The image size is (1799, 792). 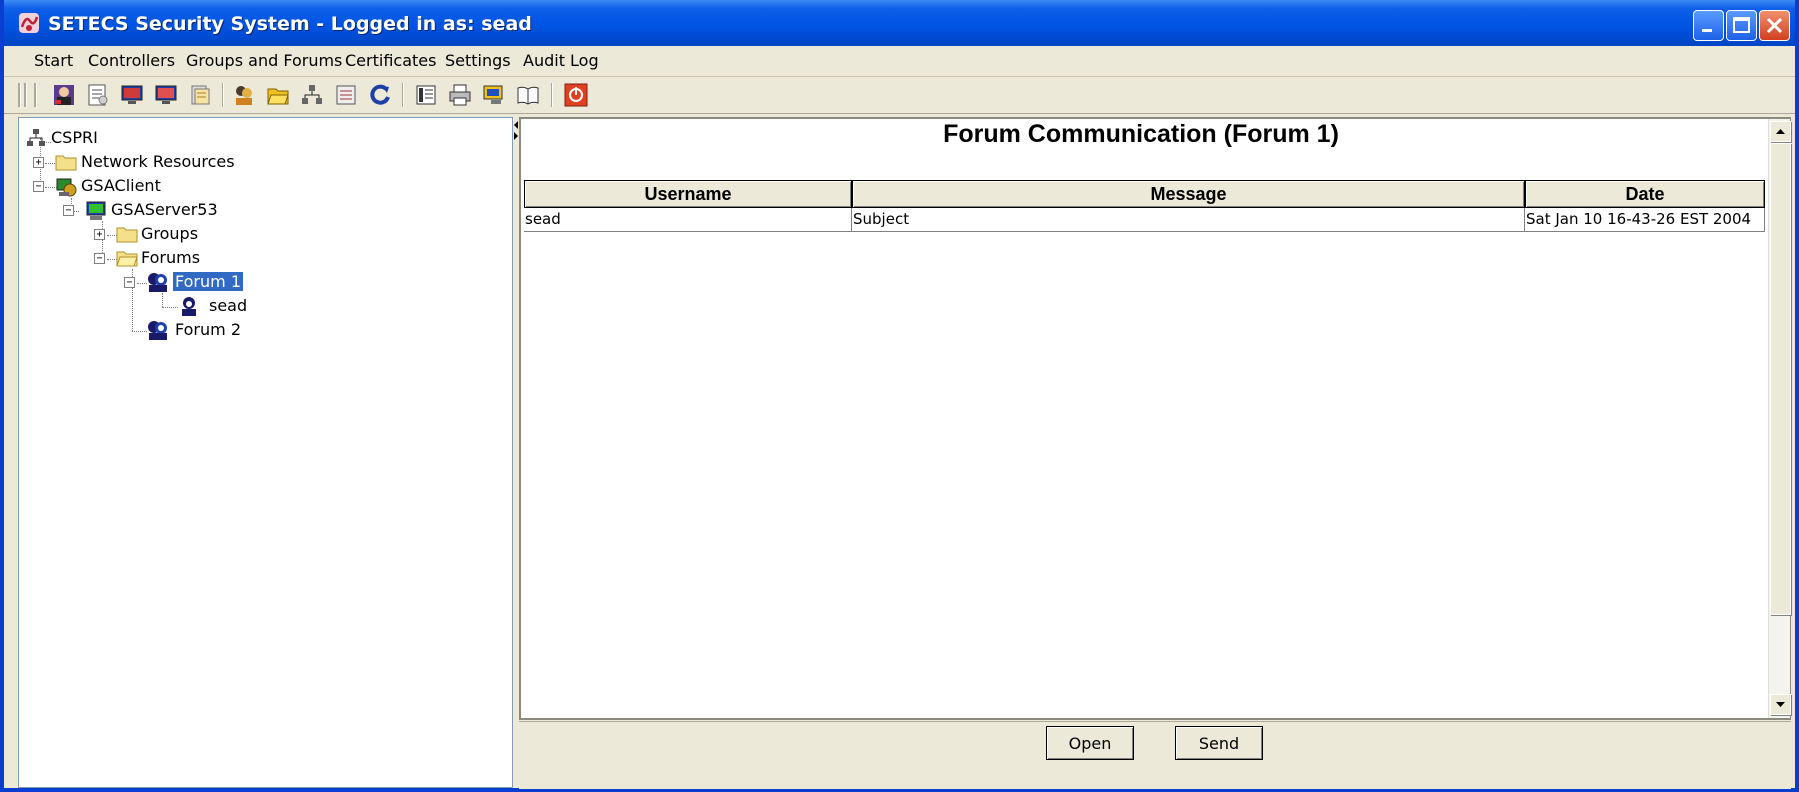 What do you see at coordinates (688, 220) in the screenshot?
I see `cell-username: sead` at bounding box center [688, 220].